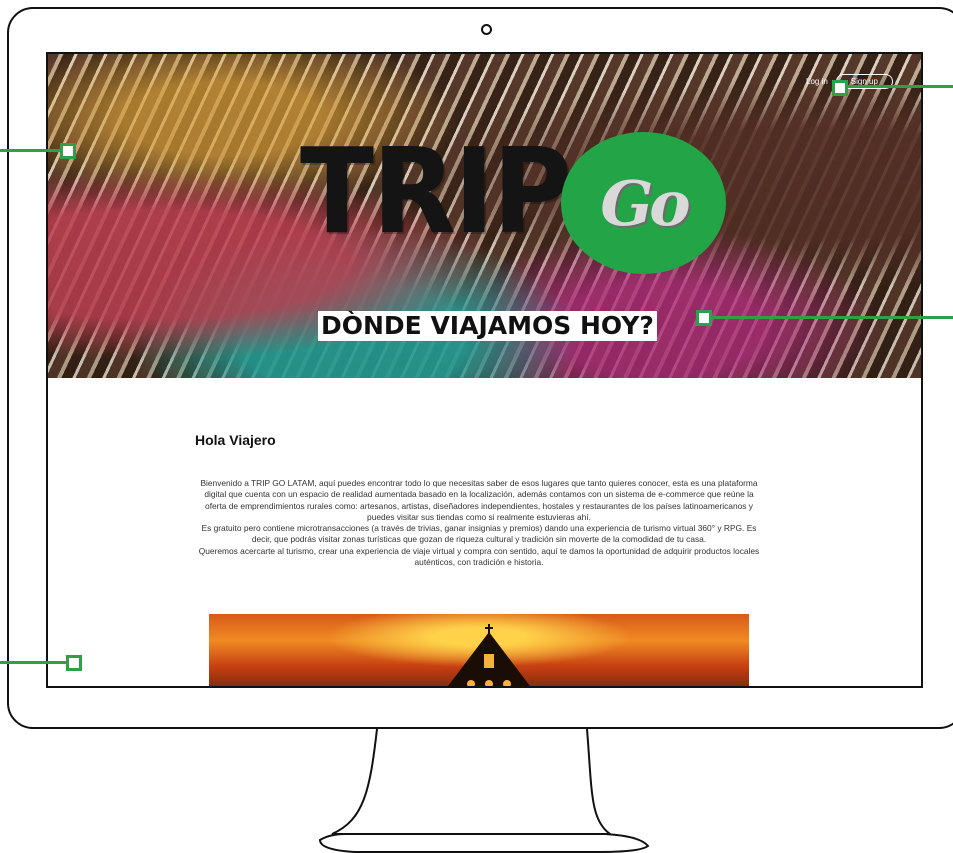  Describe the element at coordinates (487, 326) in the screenshot. I see `hero-tagline: DÒNDE VIAJAMOS HOY?` at that location.